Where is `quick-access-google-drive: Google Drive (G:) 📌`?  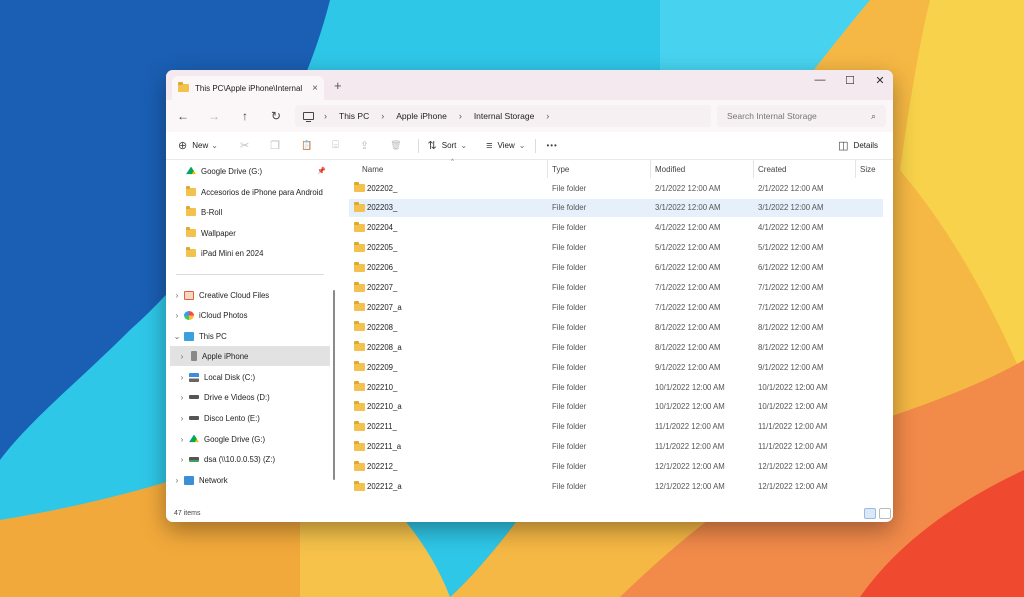 quick-access-google-drive: Google Drive (G:) 📌 is located at coordinates (258, 171).